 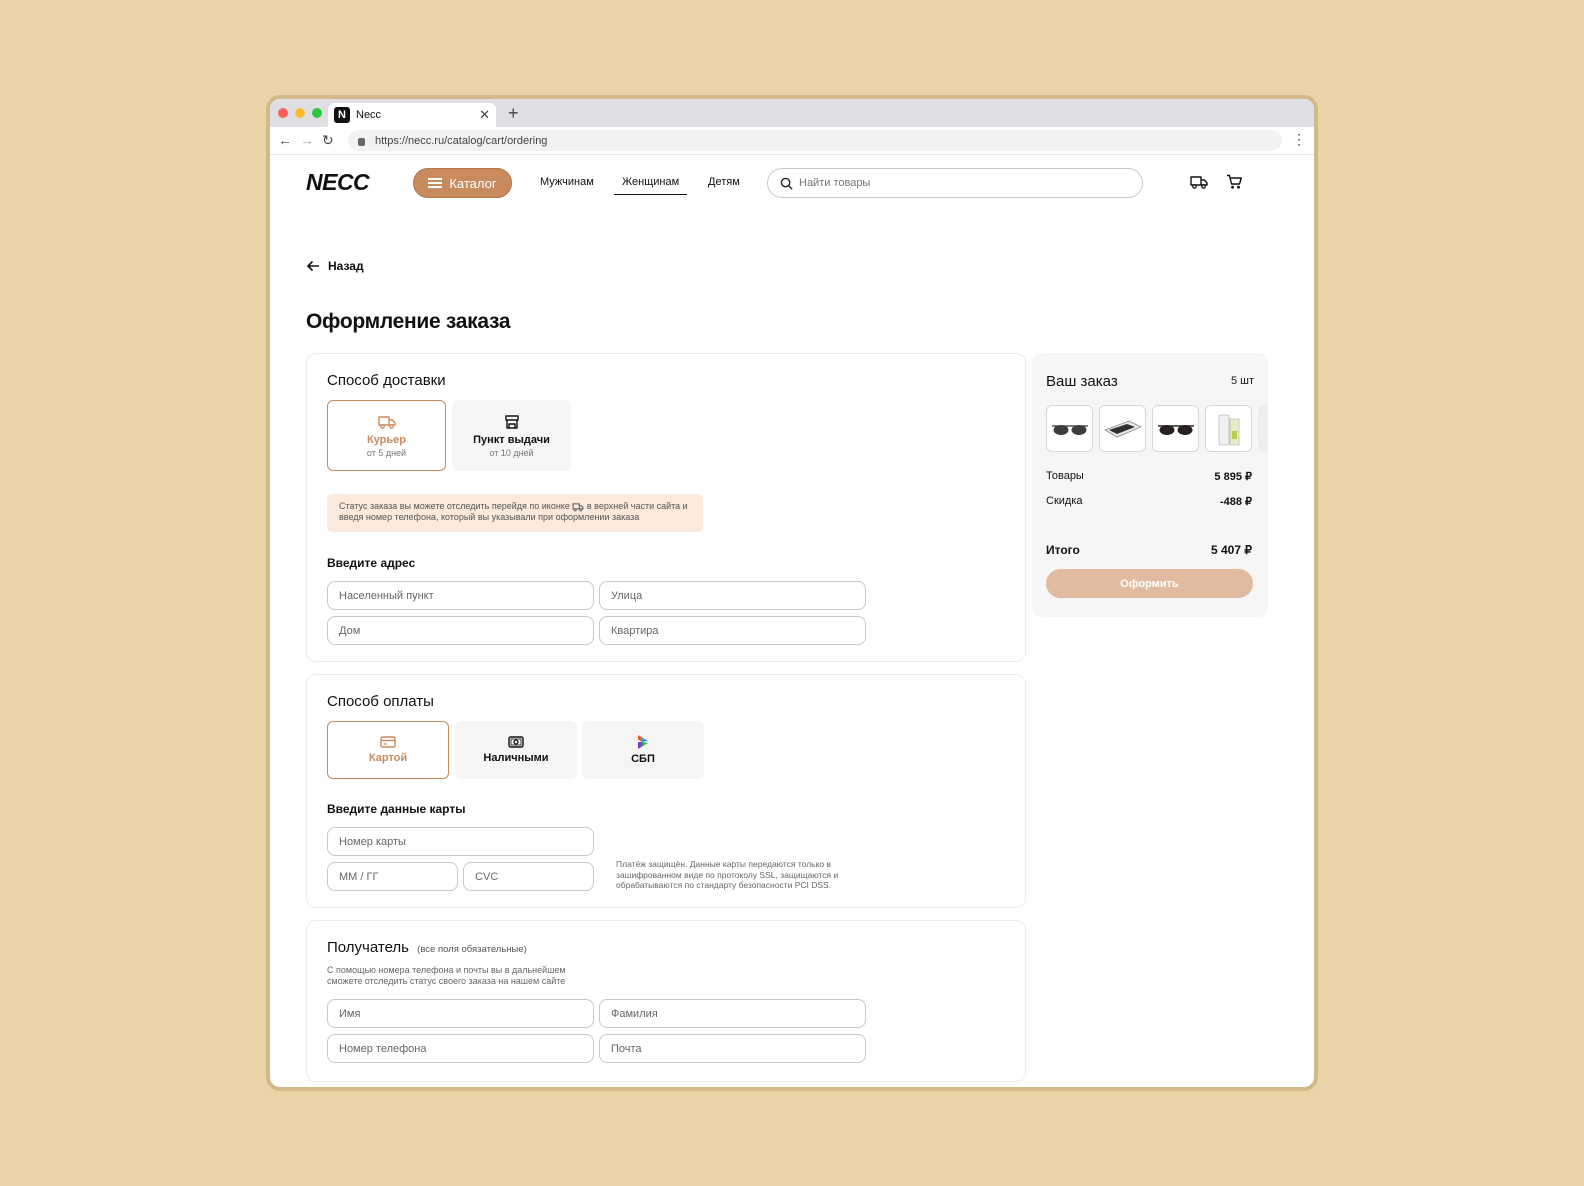 I want to click on expiry-field, so click(x=392, y=876).